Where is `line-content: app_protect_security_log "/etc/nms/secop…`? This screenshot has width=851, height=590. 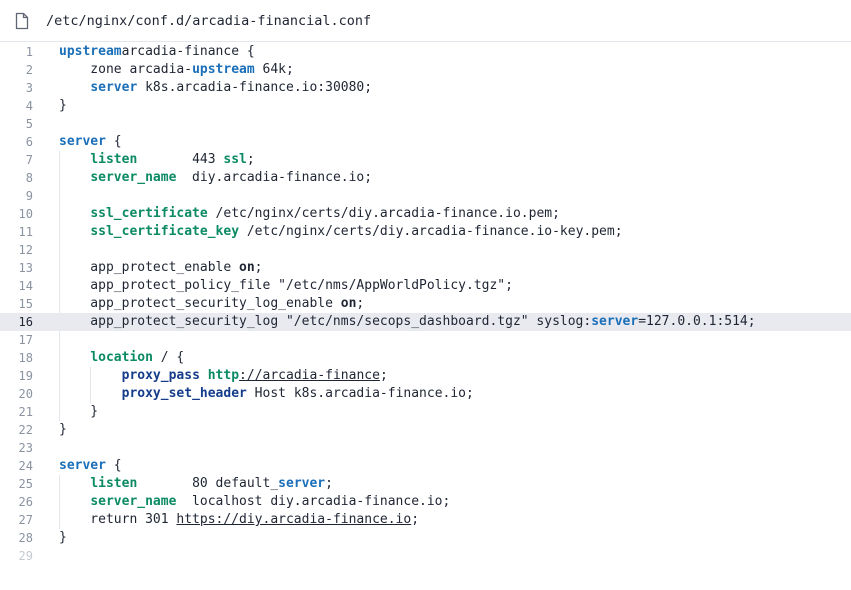
line-content: app_protect_security_log "/etc/nms/secop… is located at coordinates (407, 322).